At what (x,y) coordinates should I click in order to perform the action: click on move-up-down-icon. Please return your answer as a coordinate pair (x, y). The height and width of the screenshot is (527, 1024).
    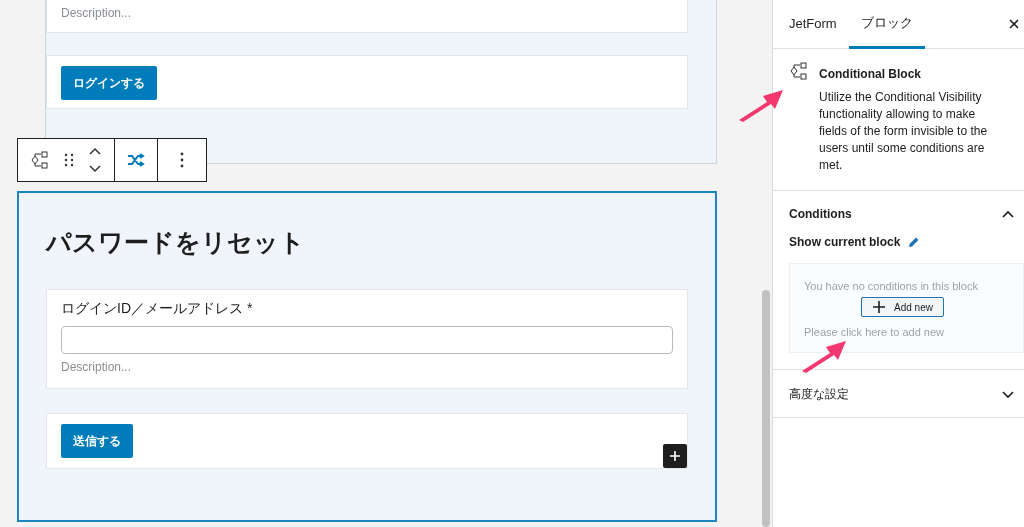
    Looking at the image, I should click on (95, 160).